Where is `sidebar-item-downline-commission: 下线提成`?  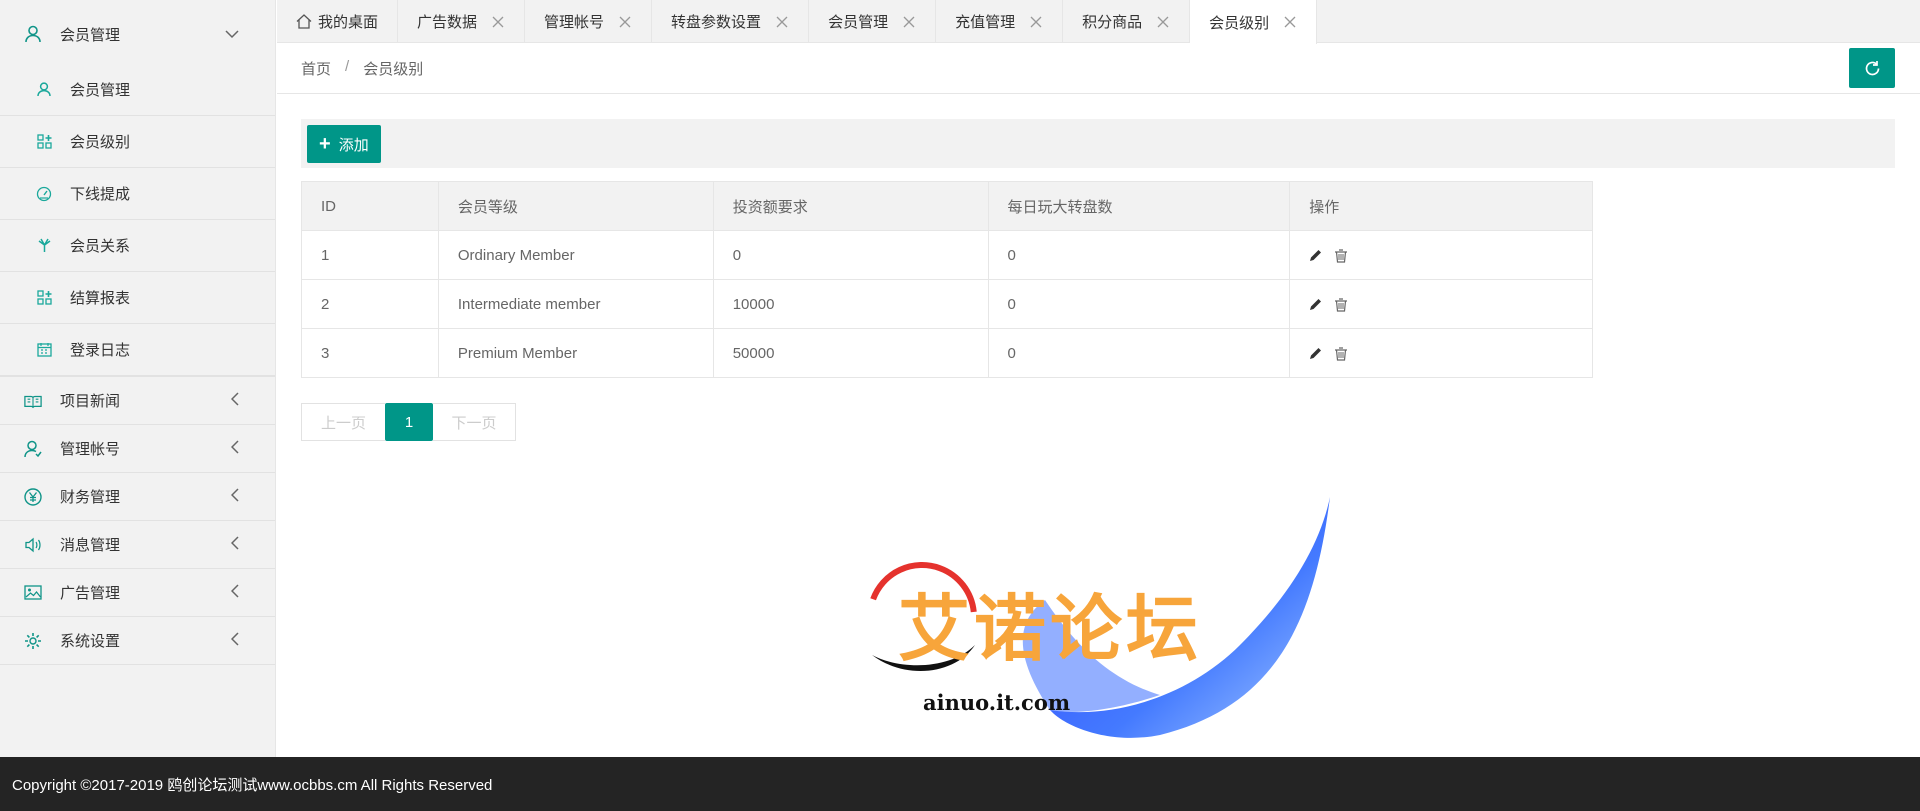 sidebar-item-downline-commission: 下线提成 is located at coordinates (137, 194).